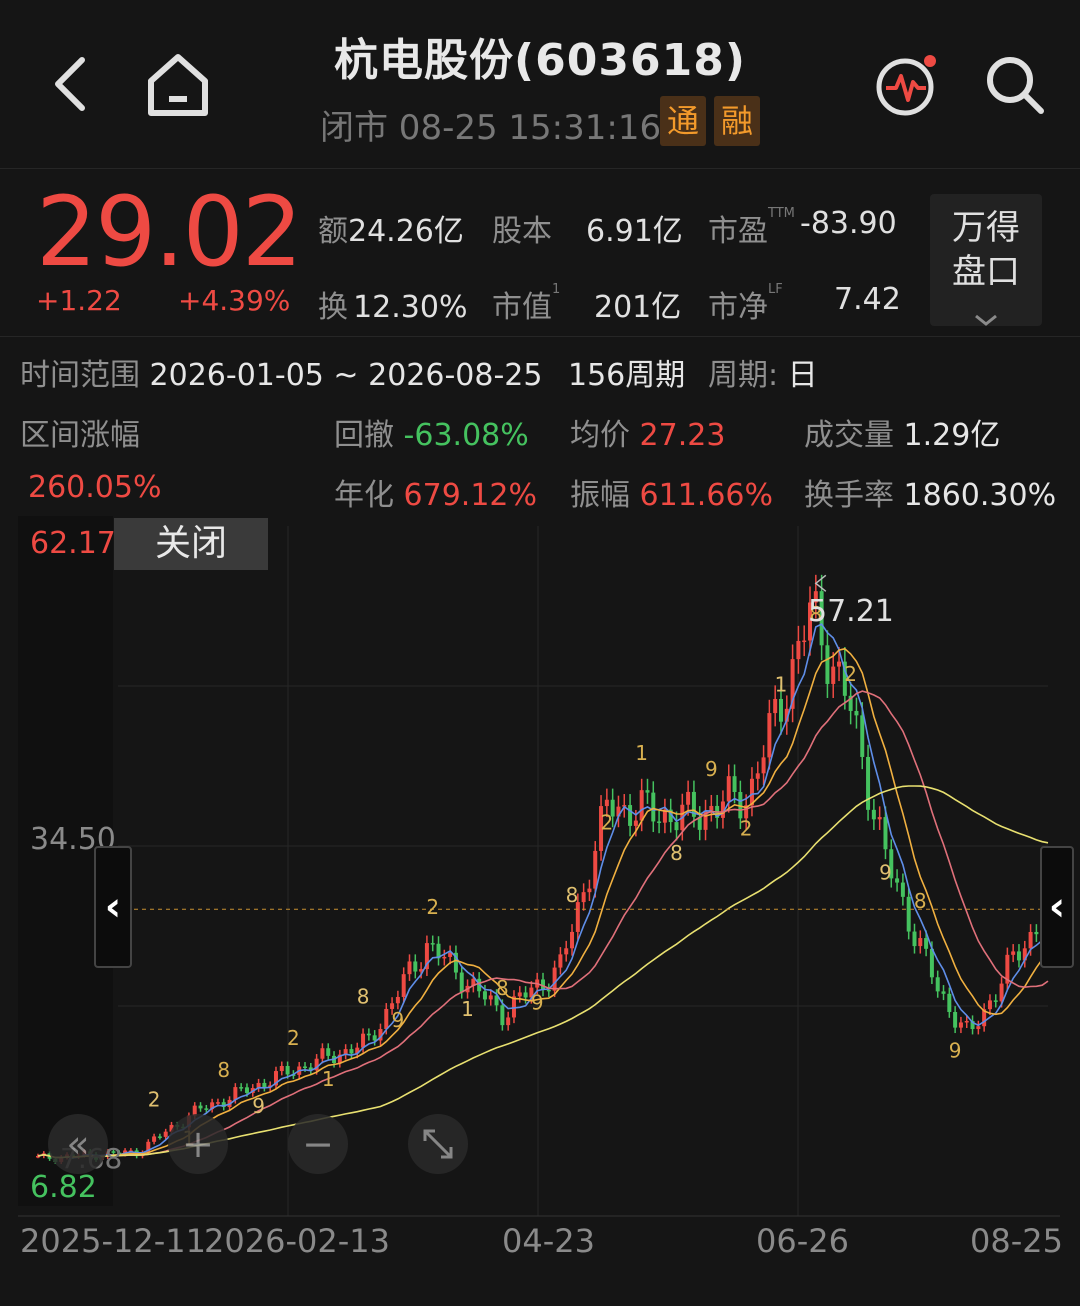 This screenshot has width=1080, height=1306. What do you see at coordinates (627, 375) in the screenshot?
I see `period-count: 156周期` at bounding box center [627, 375].